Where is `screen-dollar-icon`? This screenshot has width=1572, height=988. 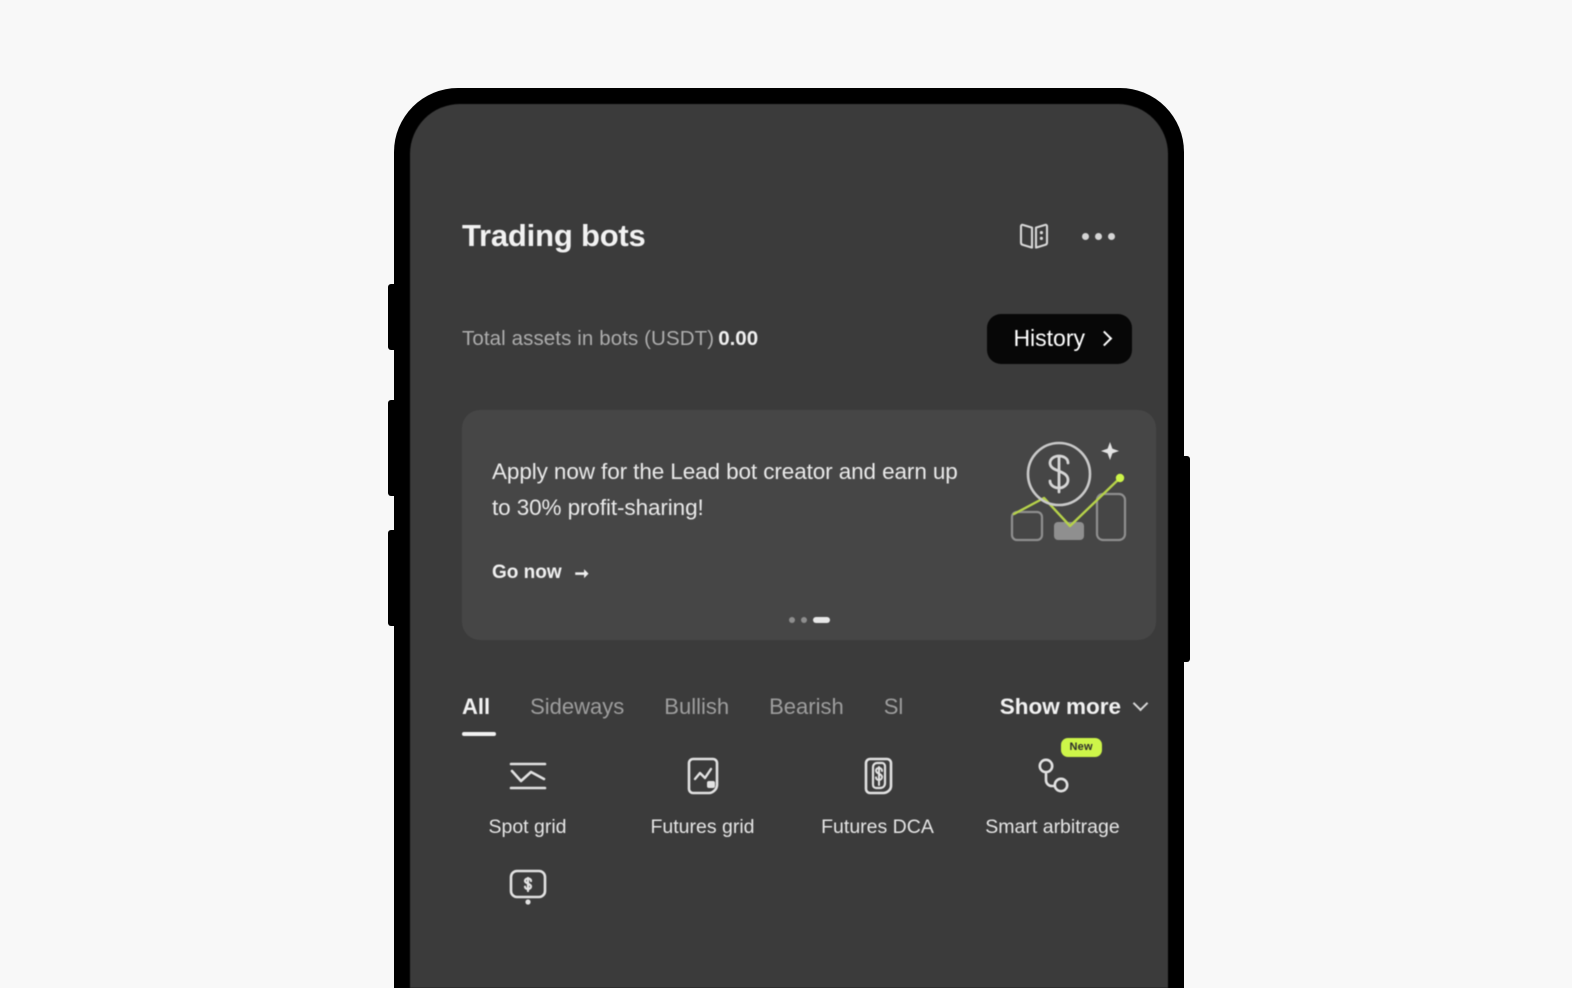 screen-dollar-icon is located at coordinates (528, 887).